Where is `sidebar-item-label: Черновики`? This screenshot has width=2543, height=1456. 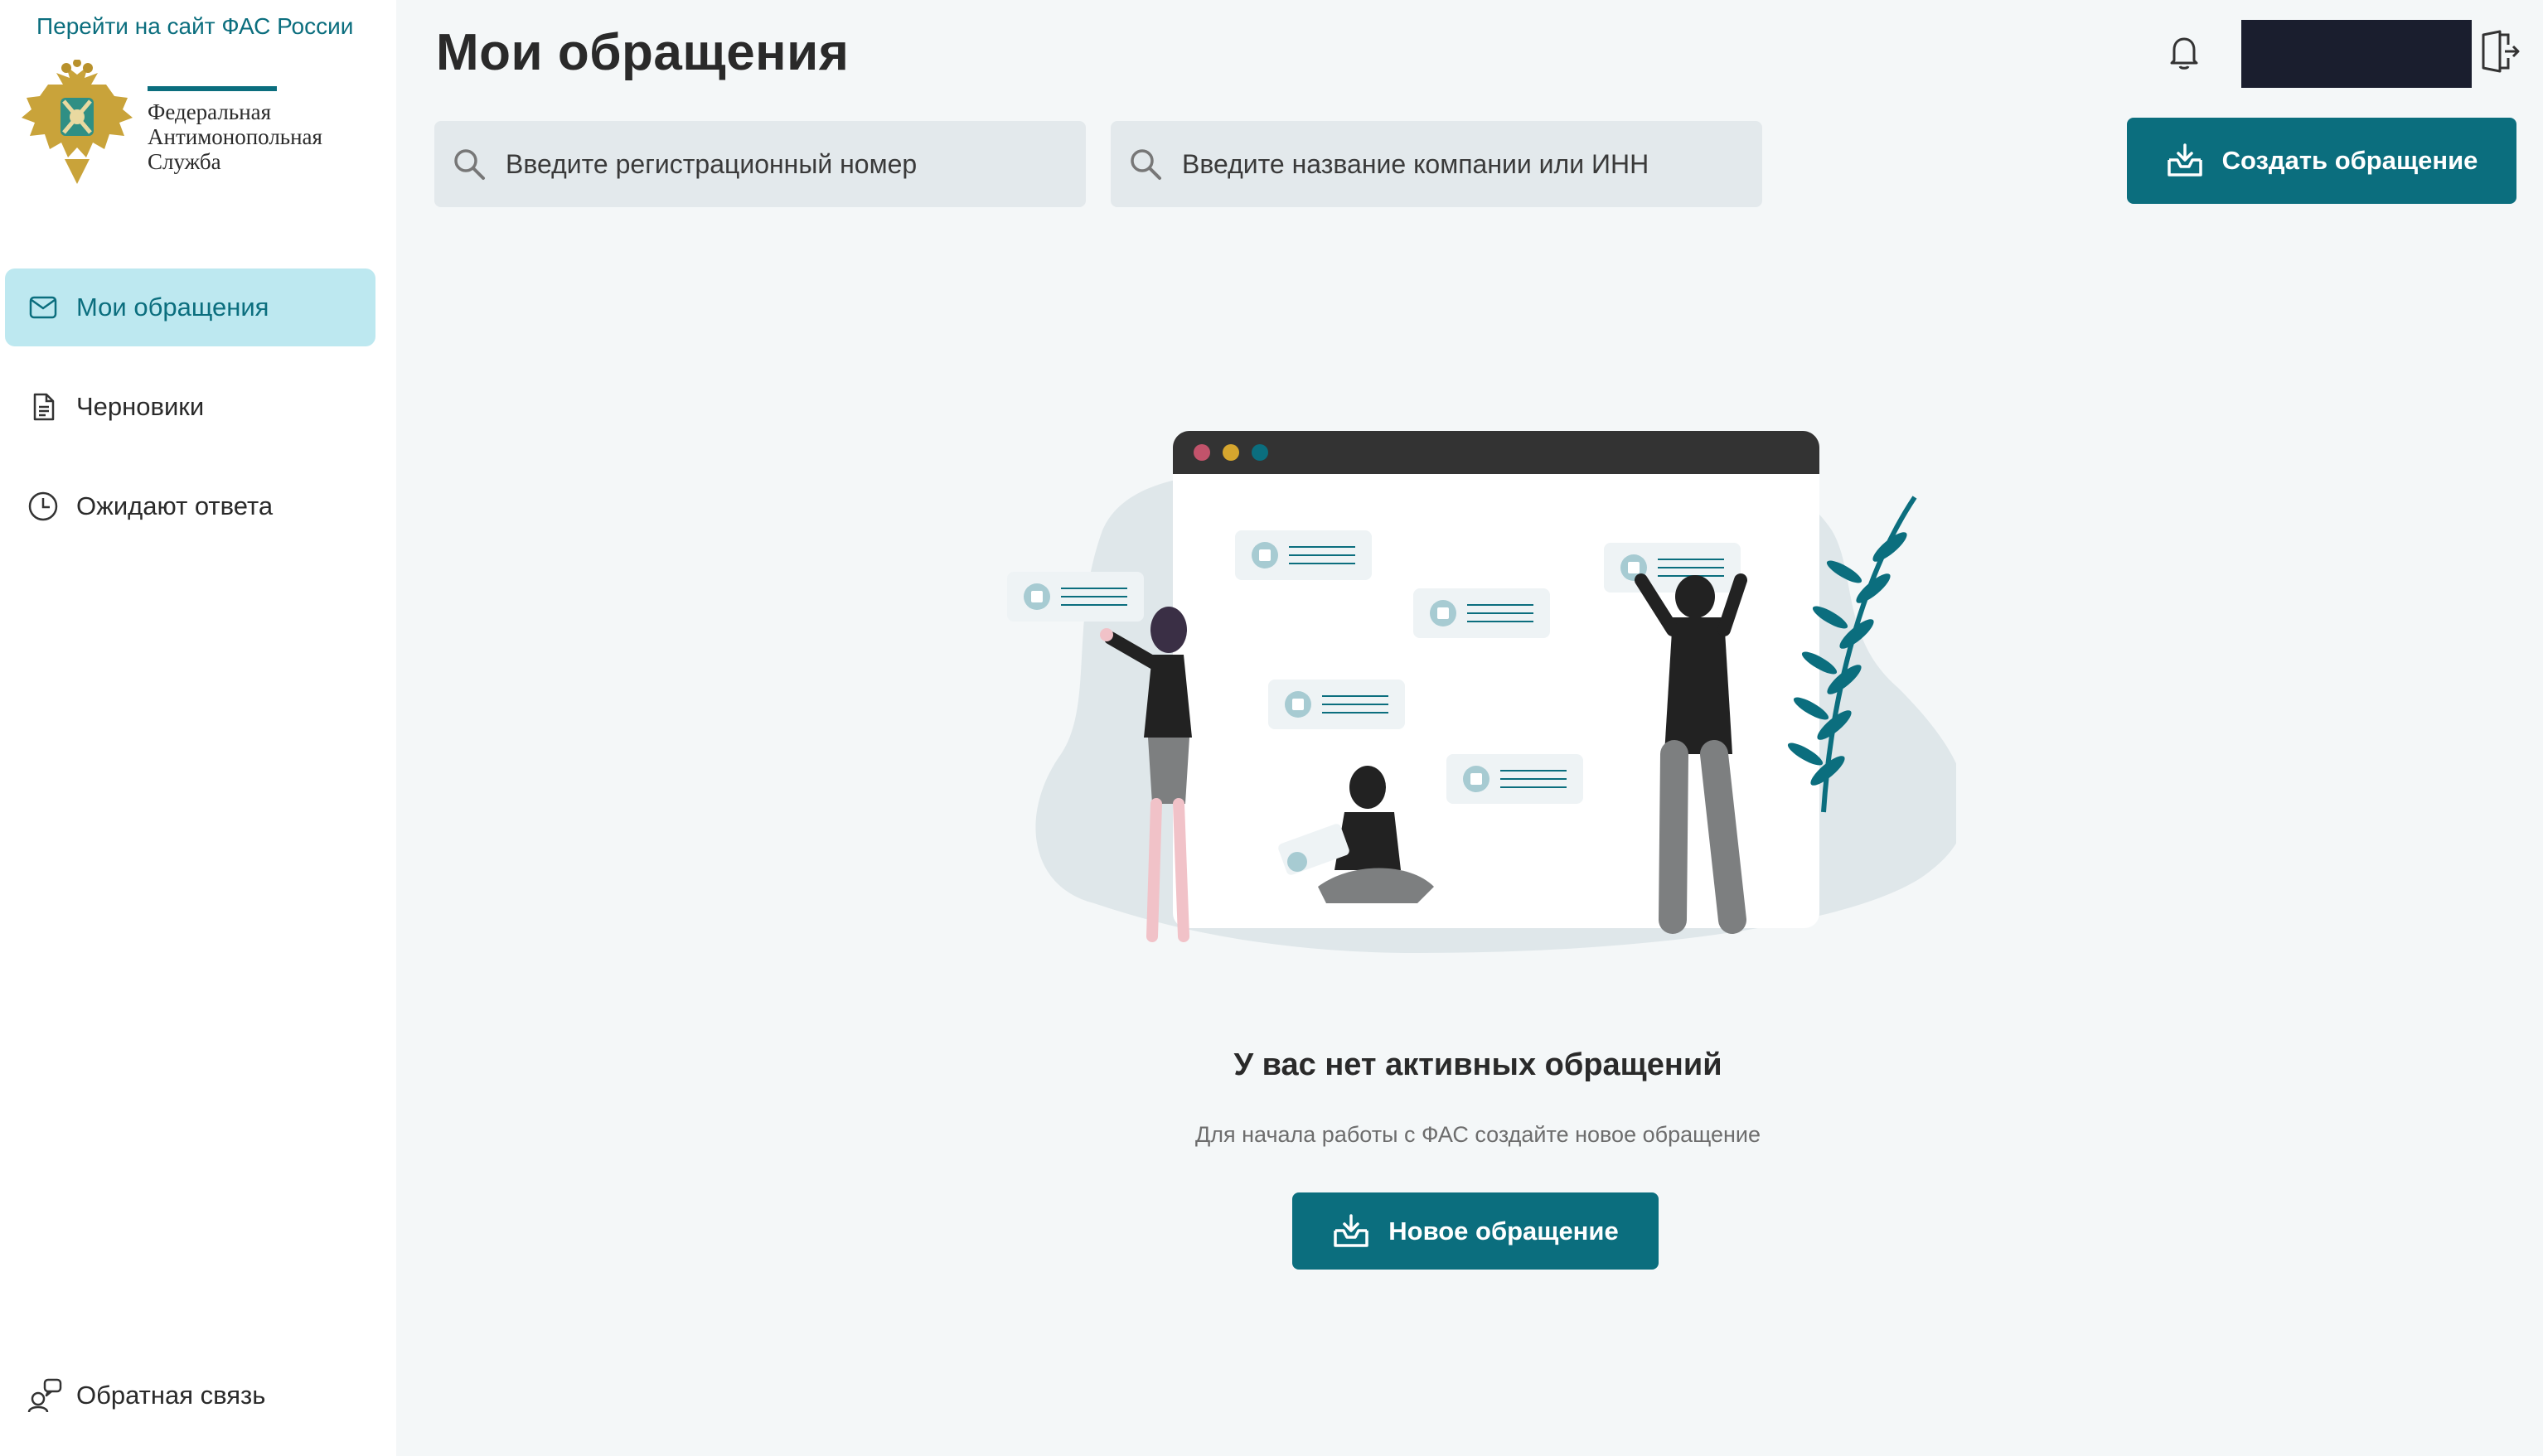 sidebar-item-label: Черновики is located at coordinates (140, 406).